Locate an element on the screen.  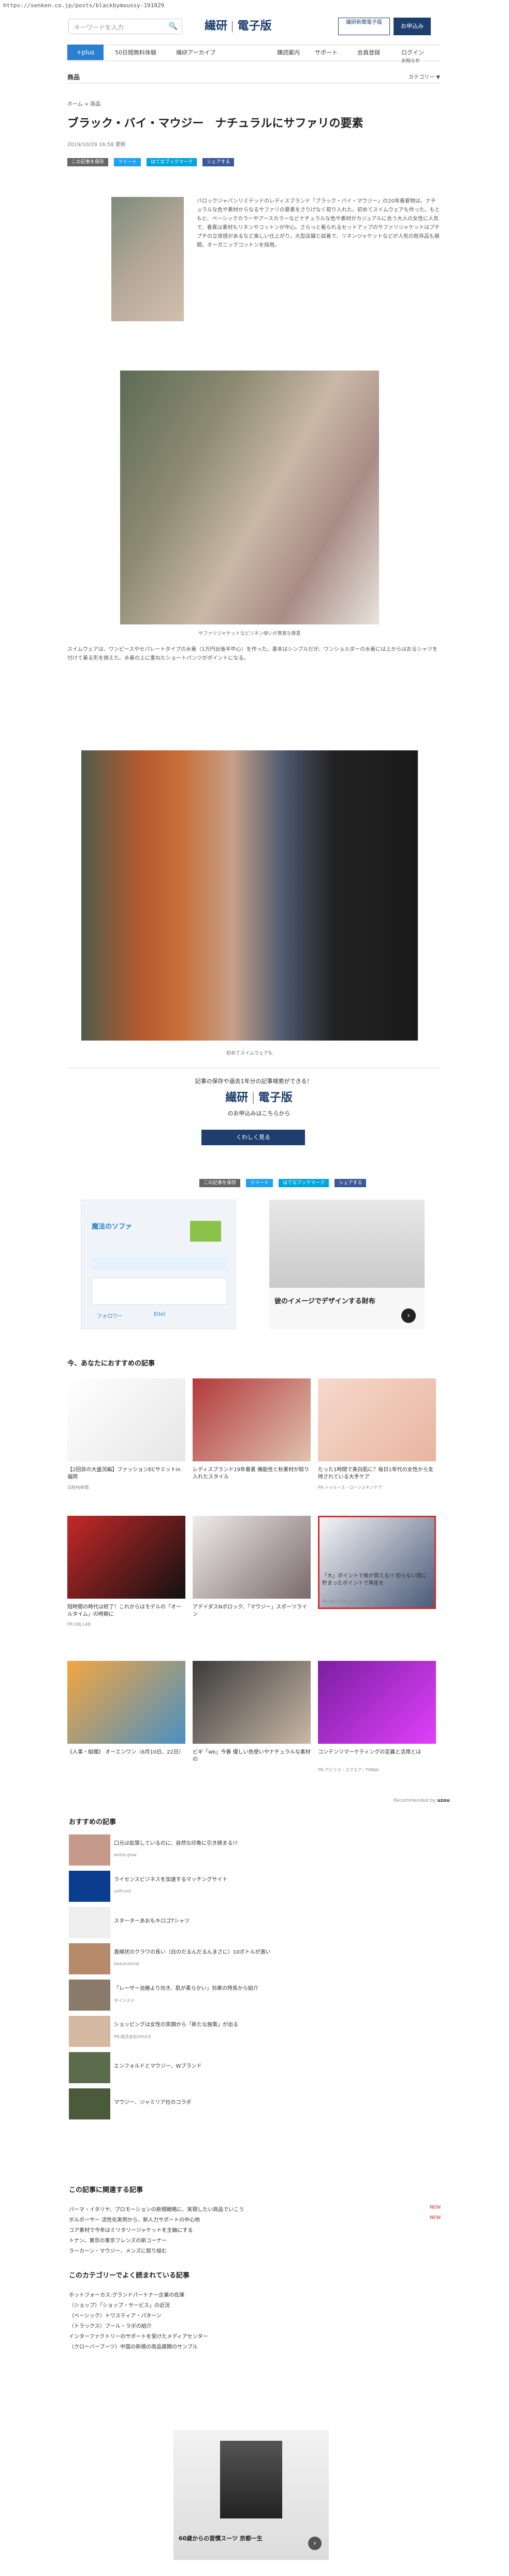
rec-card-src-9: PR:アビリス・スクエア／FINNA is located at coordinates (349, 1770).